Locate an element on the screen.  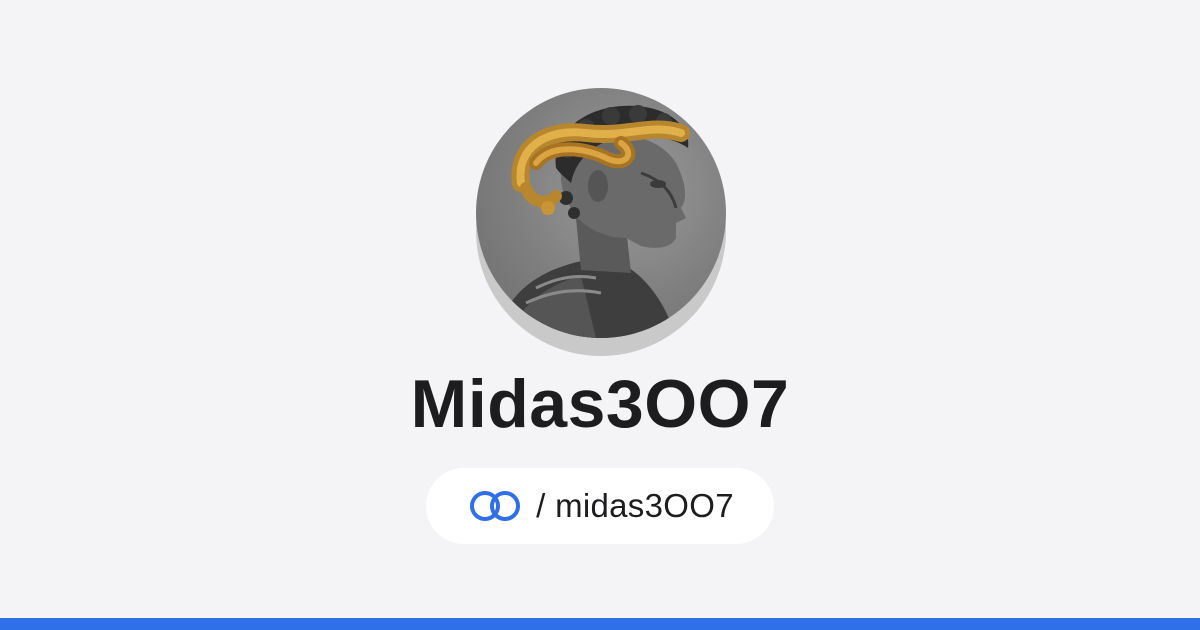
profile-handle-link: / midas3OO7 is located at coordinates (600, 506).